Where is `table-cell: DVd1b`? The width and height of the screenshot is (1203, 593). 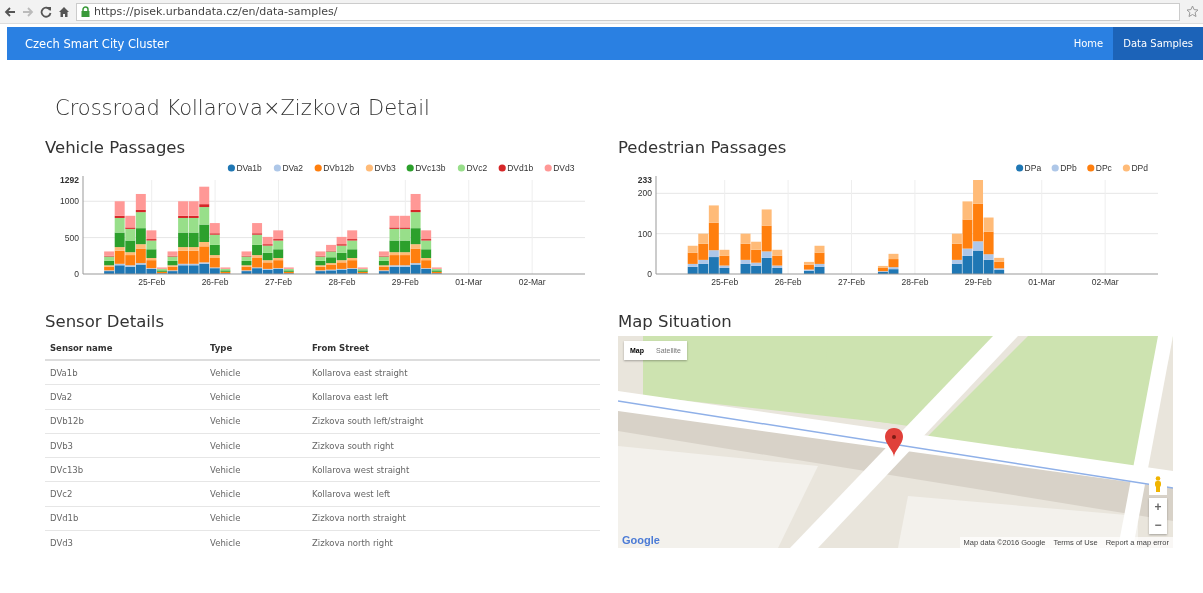
table-cell: DVd1b is located at coordinates (125, 518).